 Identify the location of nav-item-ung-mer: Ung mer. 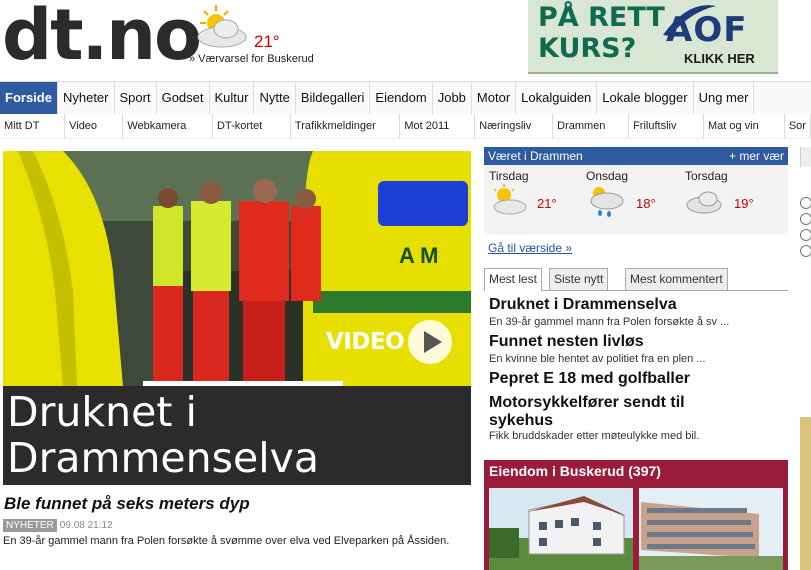
(724, 98).